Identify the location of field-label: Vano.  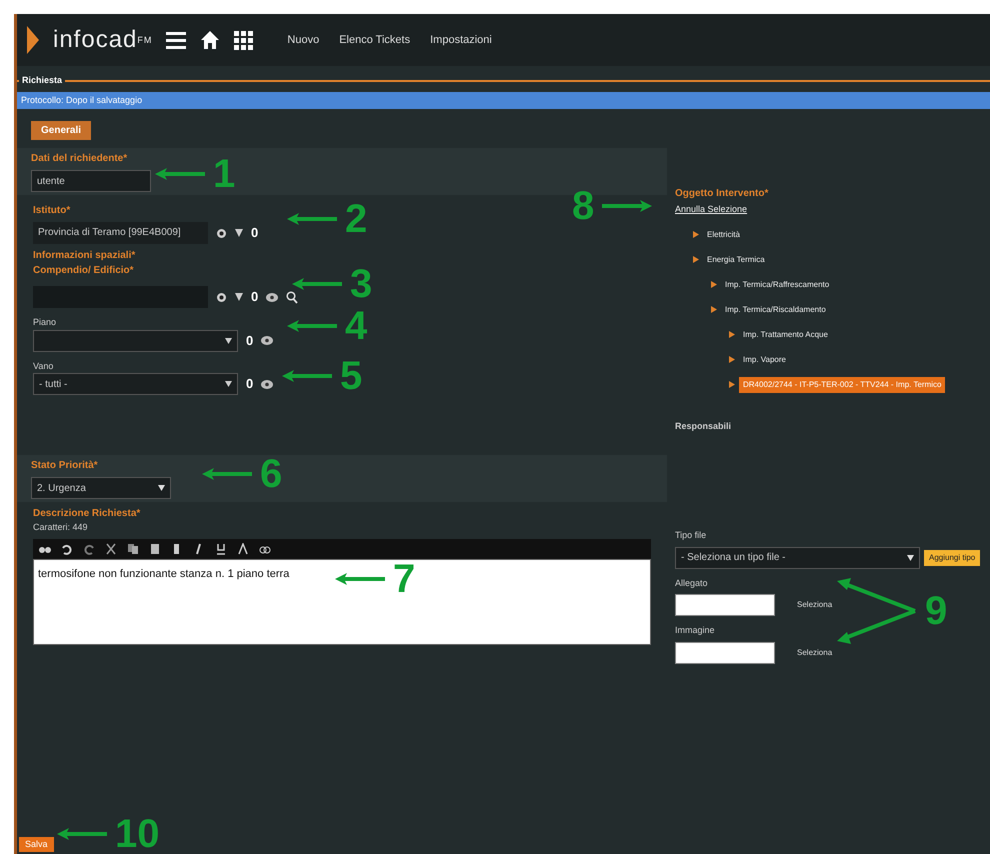
(43, 366).